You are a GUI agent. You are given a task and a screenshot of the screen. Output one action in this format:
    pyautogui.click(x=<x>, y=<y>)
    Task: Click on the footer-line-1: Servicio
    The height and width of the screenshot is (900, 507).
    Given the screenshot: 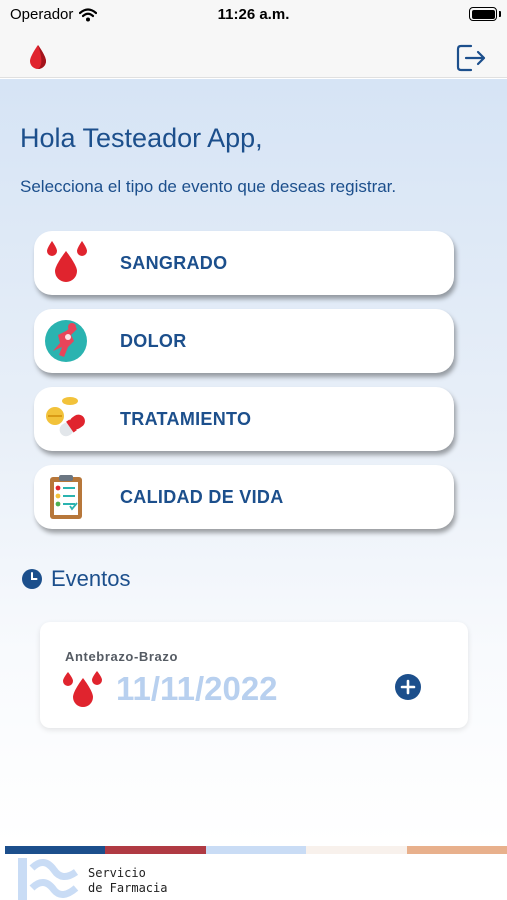 What is the action you would take?
    pyautogui.click(x=117, y=873)
    